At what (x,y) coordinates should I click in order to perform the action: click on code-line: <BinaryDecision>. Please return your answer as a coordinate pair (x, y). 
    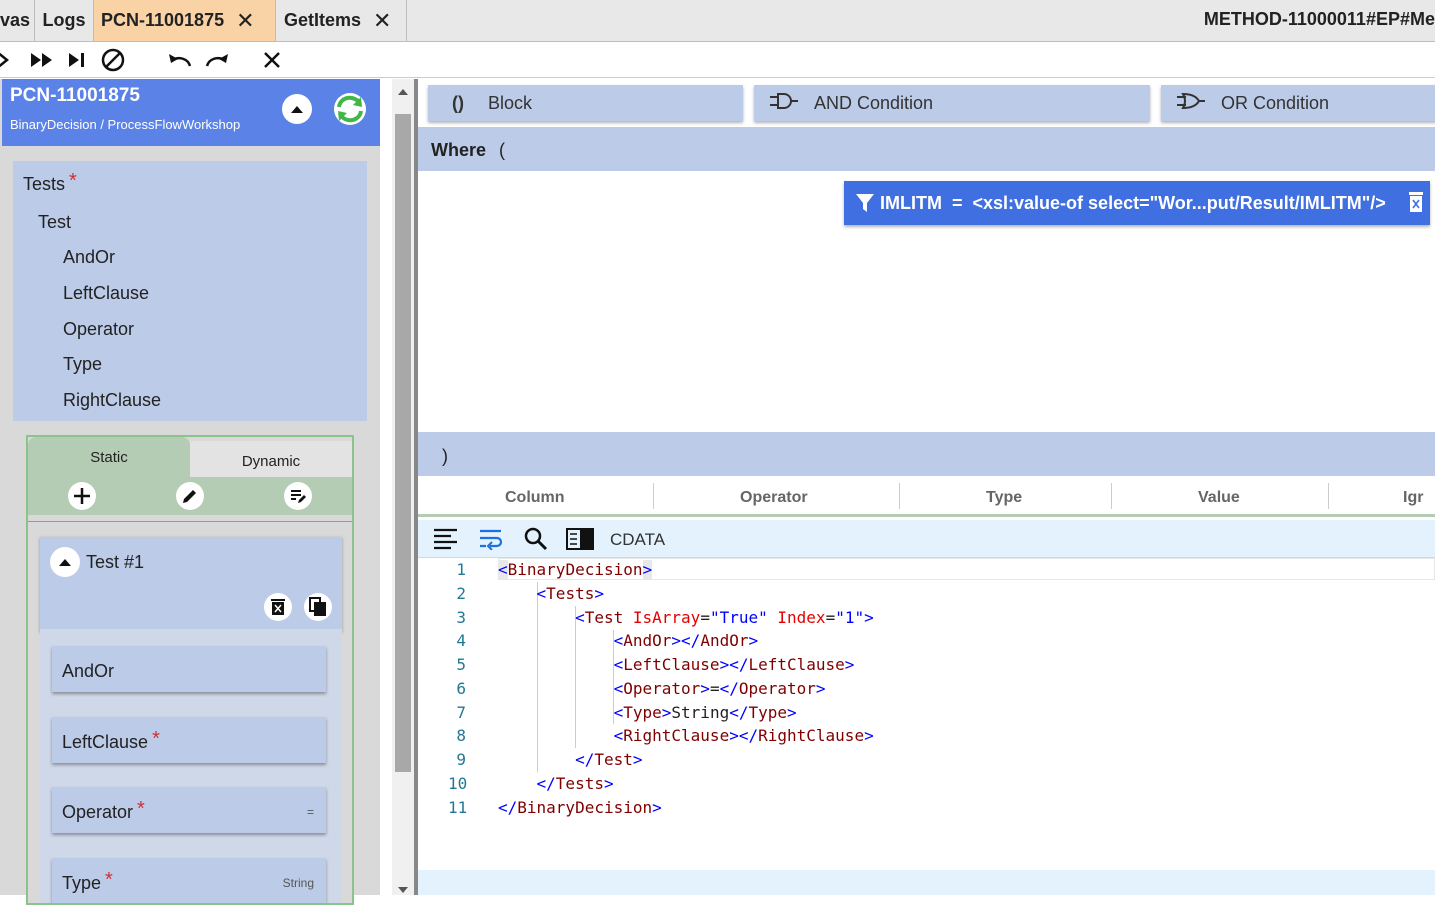
    Looking at the image, I should click on (575, 569).